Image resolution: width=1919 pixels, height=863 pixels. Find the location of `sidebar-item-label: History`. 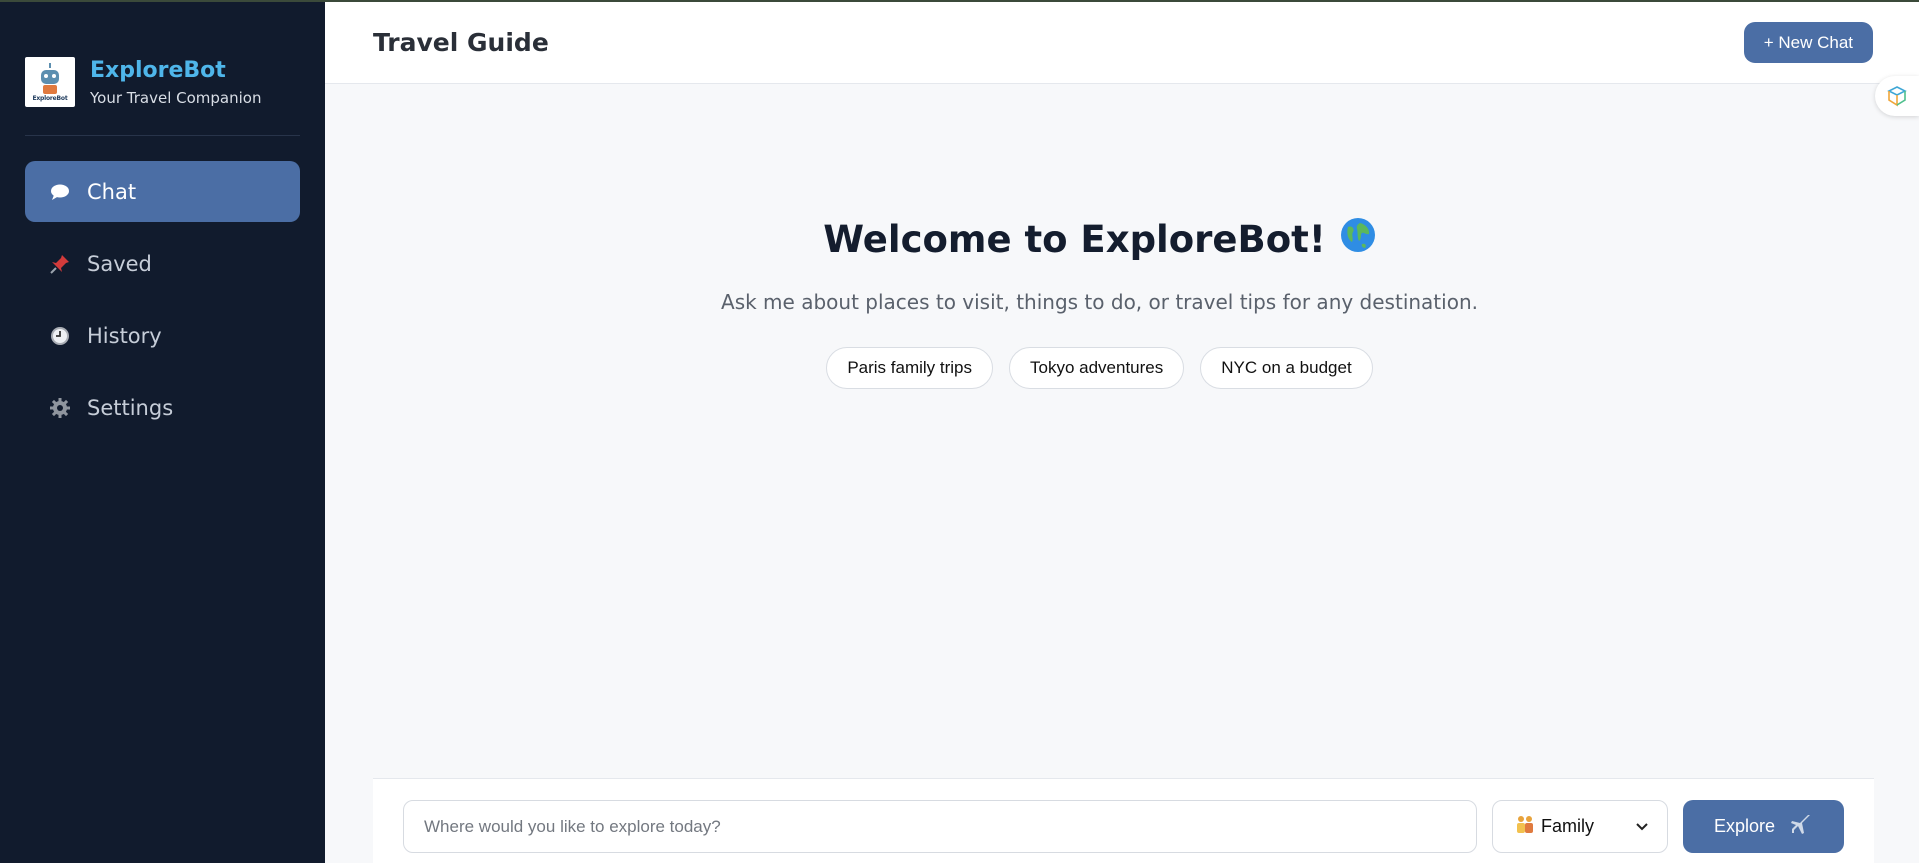

sidebar-item-label: History is located at coordinates (124, 335).